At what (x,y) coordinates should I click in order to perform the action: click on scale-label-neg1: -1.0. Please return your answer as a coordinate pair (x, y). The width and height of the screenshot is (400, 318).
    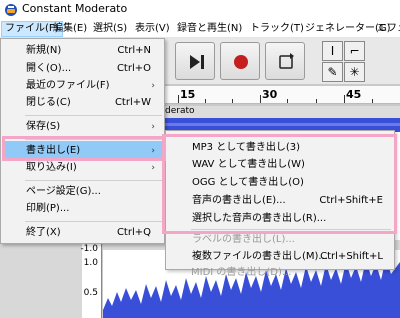
    Looking at the image, I should click on (89, 249).